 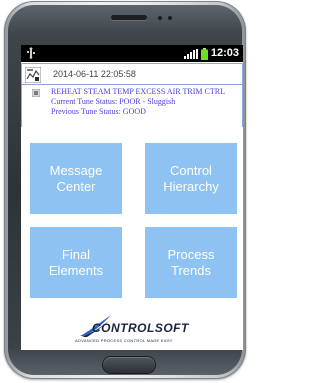 What do you see at coordinates (76, 186) in the screenshot?
I see `tile-label-line2: Center` at bounding box center [76, 186].